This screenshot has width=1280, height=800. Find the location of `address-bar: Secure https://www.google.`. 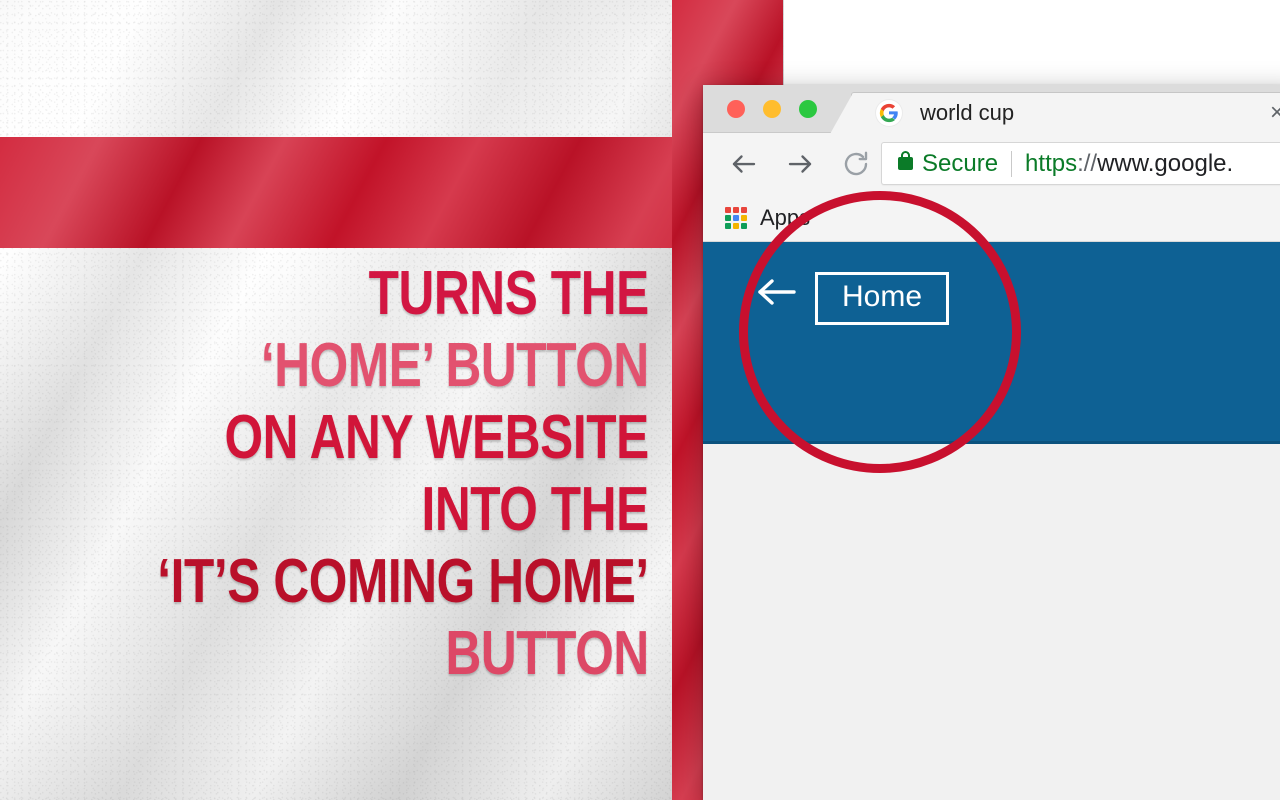

address-bar: Secure https://www.google. is located at coordinates (1080, 163).